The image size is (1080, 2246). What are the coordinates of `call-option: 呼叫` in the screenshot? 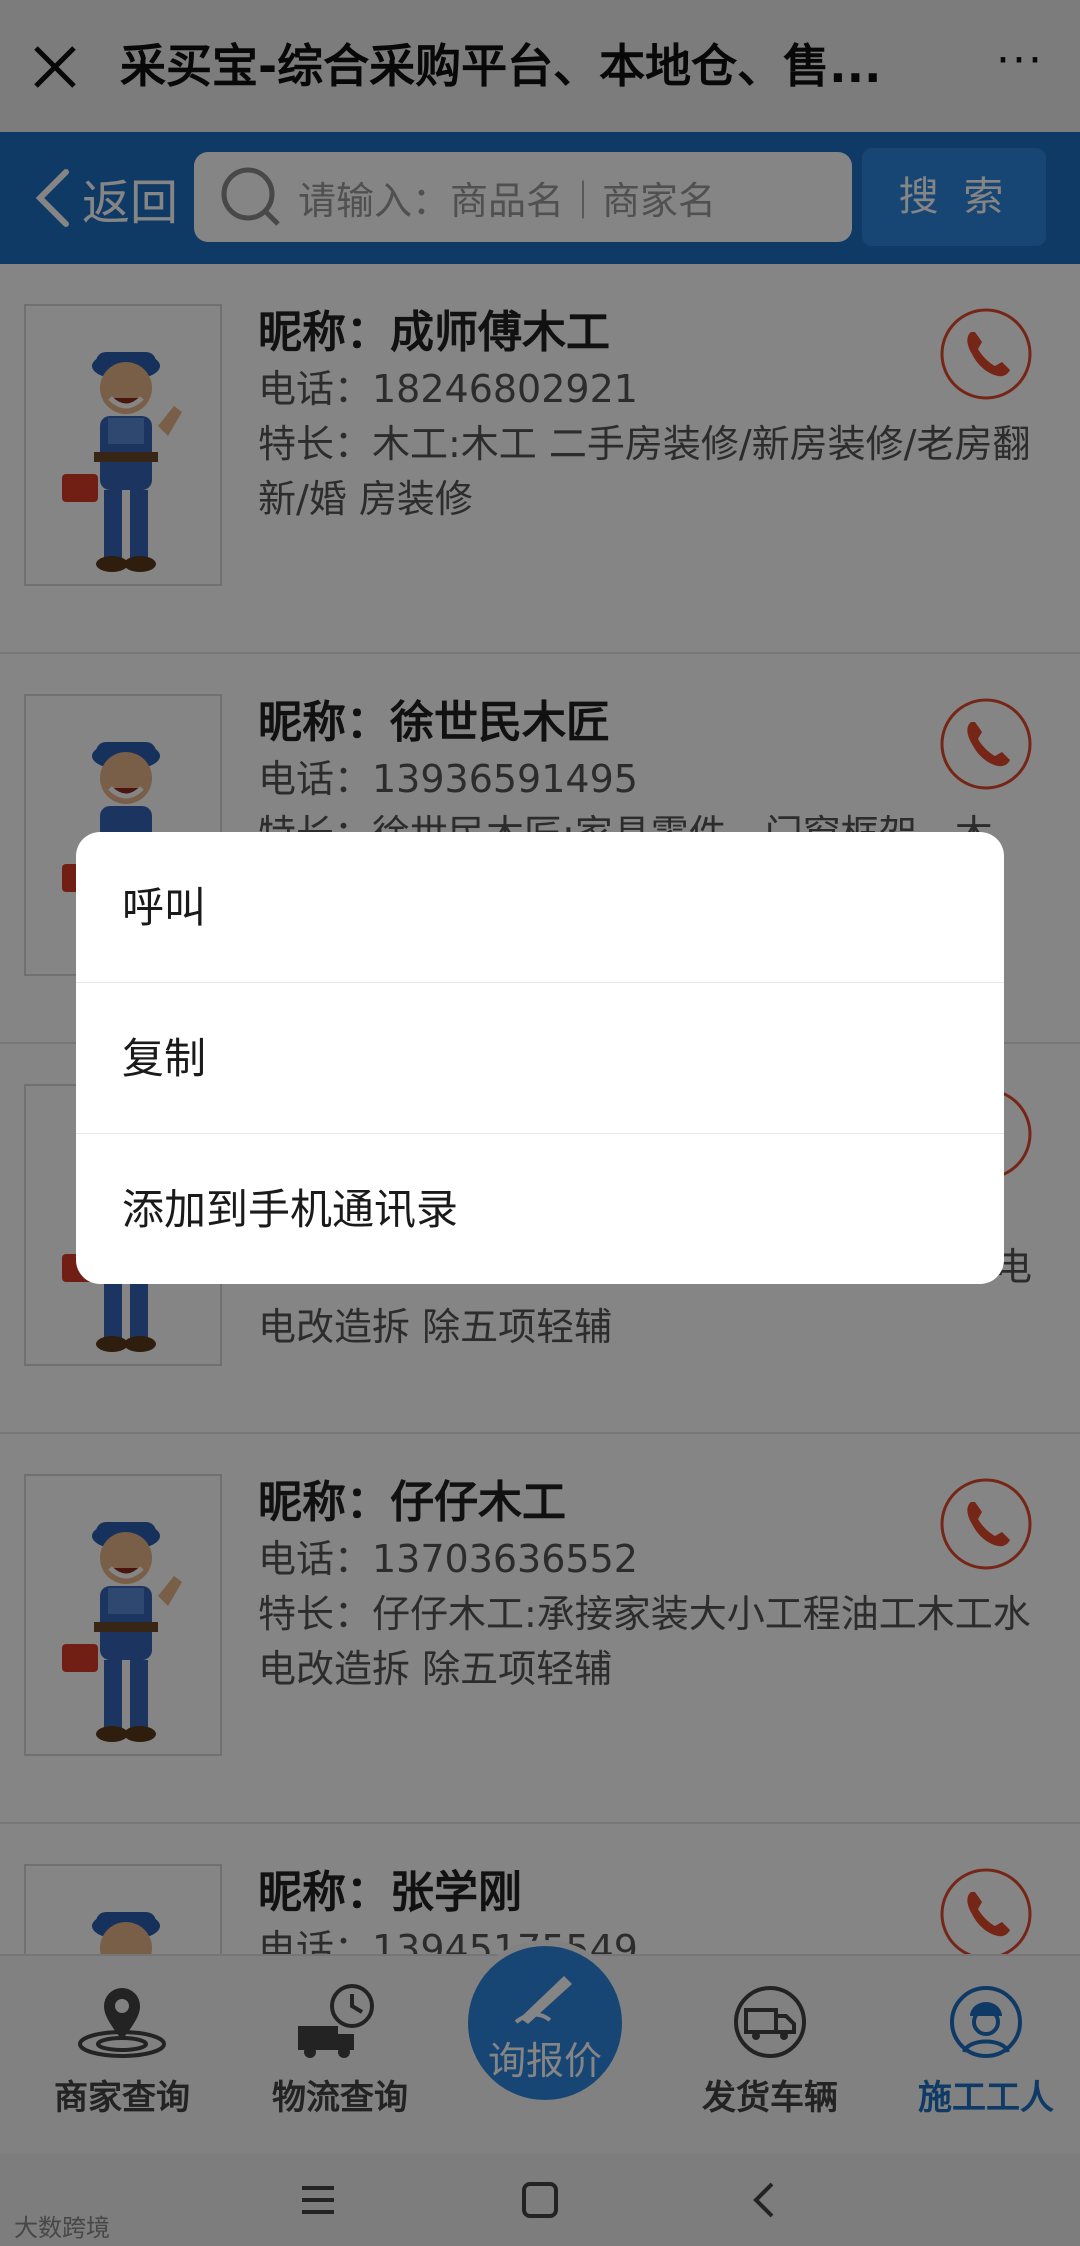 It's located at (540, 907).